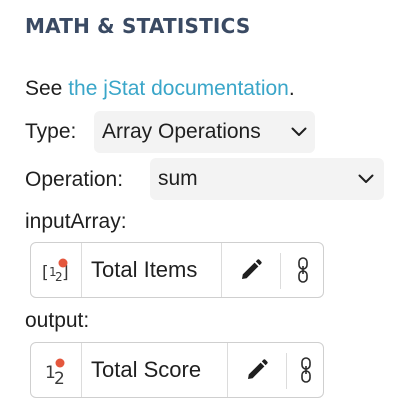 Image resolution: width=420 pixels, height=420 pixels. Describe the element at coordinates (138, 26) in the screenshot. I see `section-title: MATH & STATISTICS` at that location.